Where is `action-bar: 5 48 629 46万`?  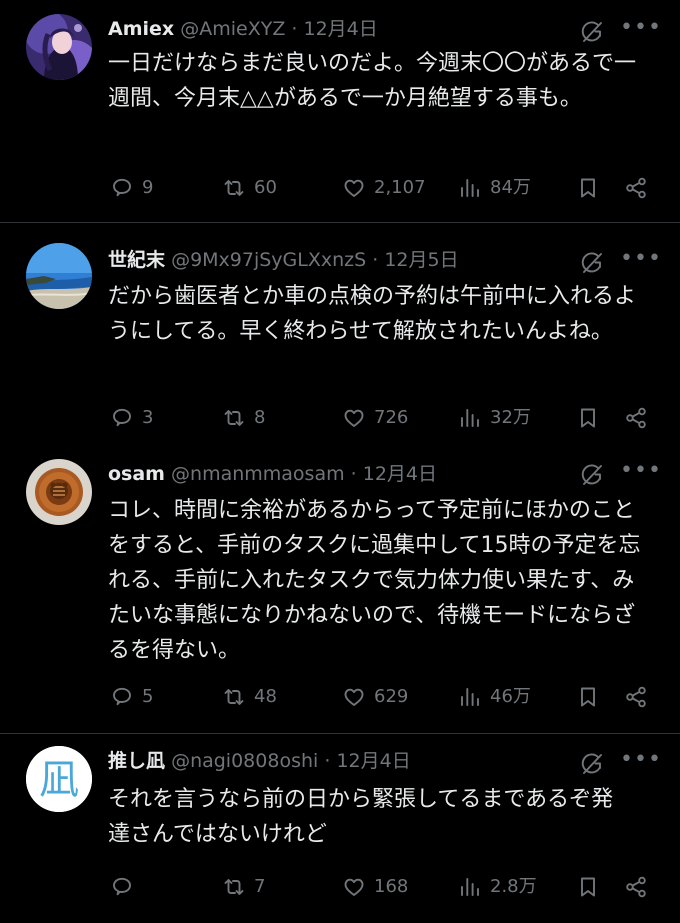
action-bar: 5 48 629 46万 is located at coordinates (340, 697).